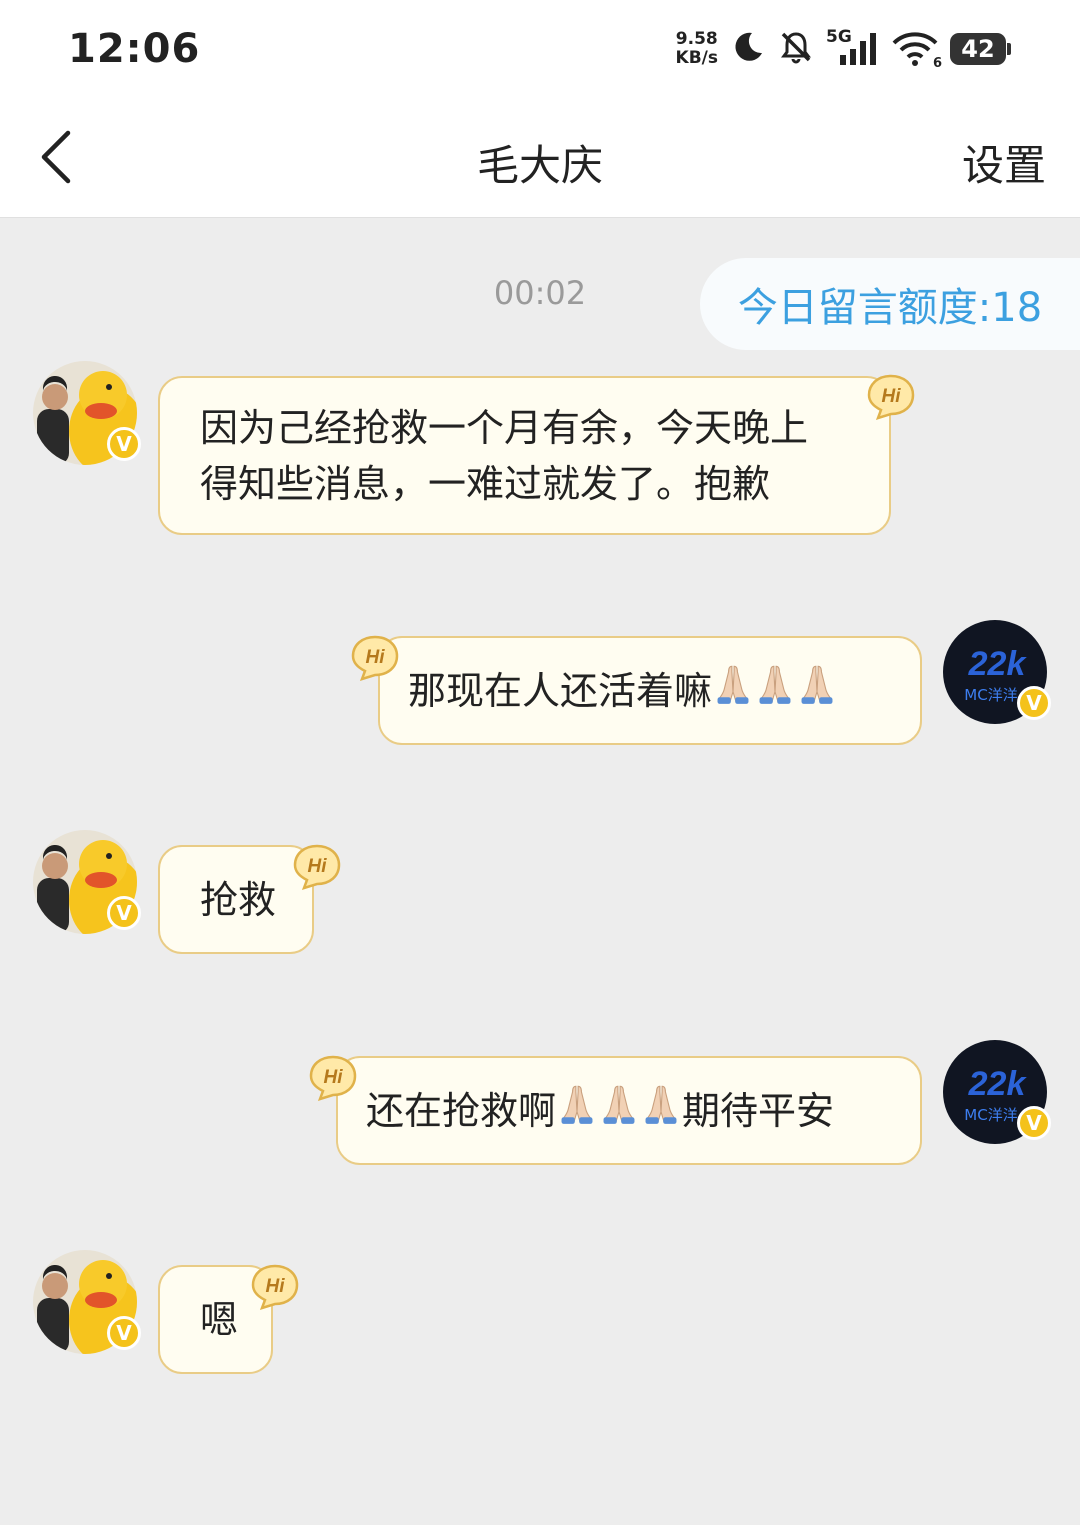  What do you see at coordinates (540, 50) in the screenshot?
I see `status-bar: 12:06 9.58 KB/s 5G 6 42` at bounding box center [540, 50].